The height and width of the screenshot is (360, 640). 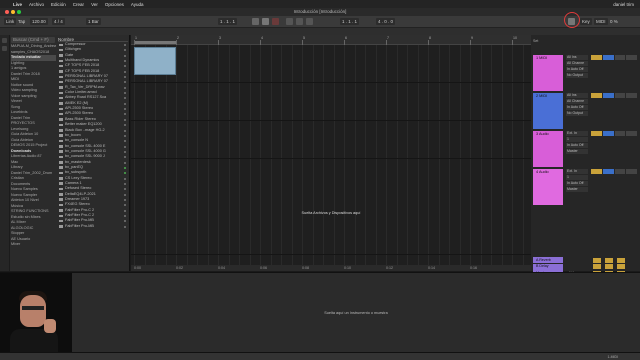 What do you see at coordinates (13, 12) in the screenshot?
I see `minimize-window-button` at bounding box center [13, 12].